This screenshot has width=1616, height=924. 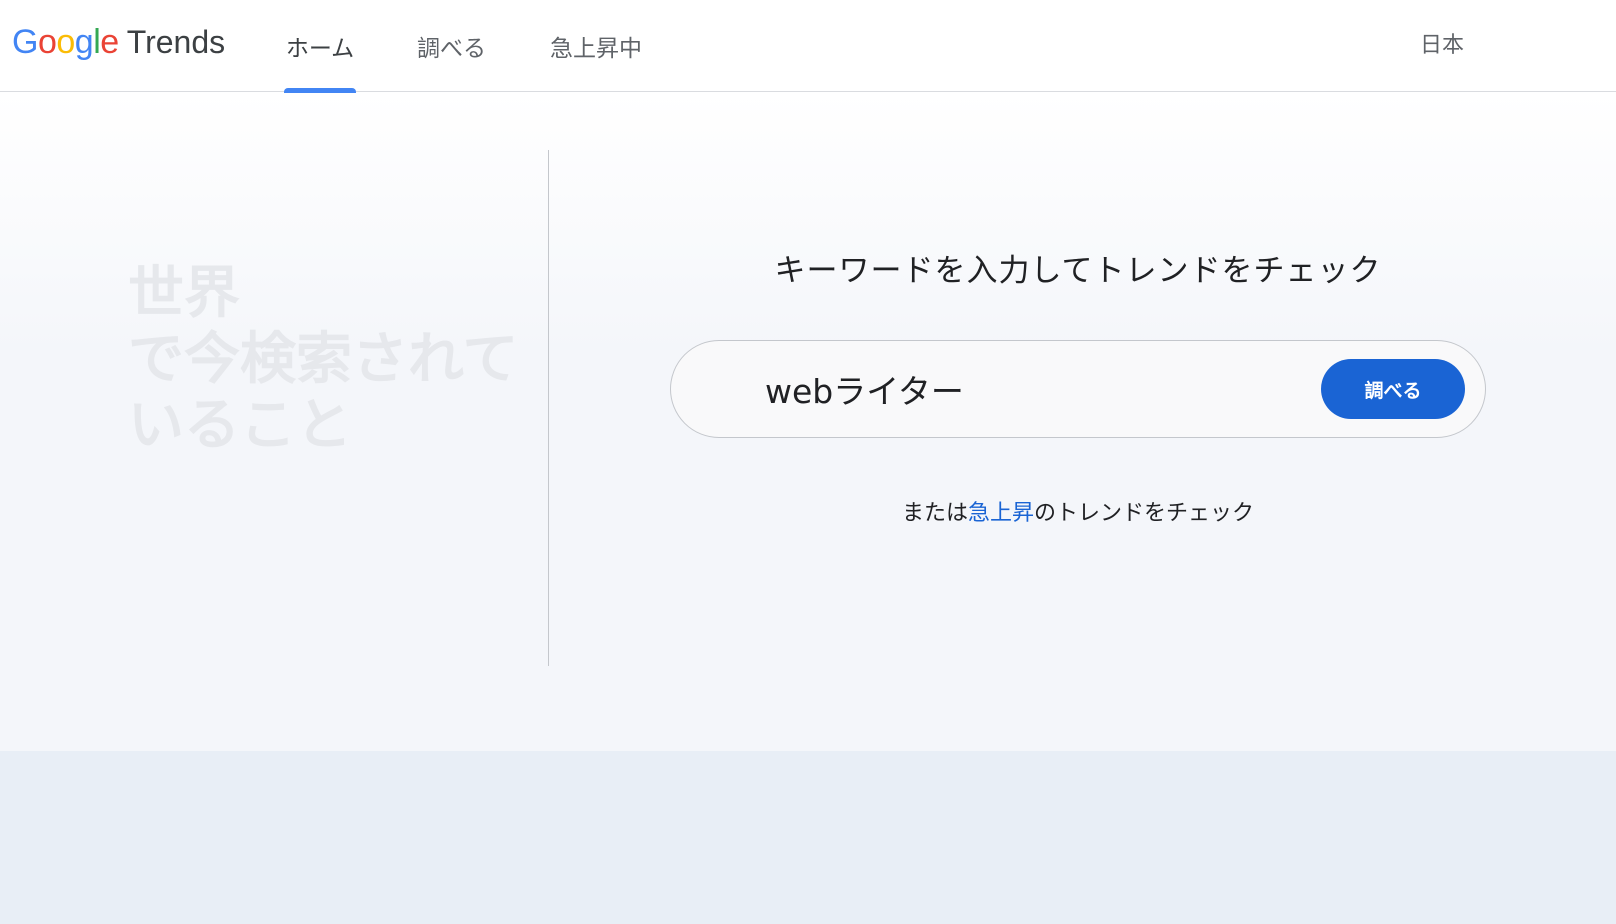 What do you see at coordinates (1078, 271) in the screenshot?
I see `search-prompt: キーワードを入力してトレンドをチェック` at bounding box center [1078, 271].